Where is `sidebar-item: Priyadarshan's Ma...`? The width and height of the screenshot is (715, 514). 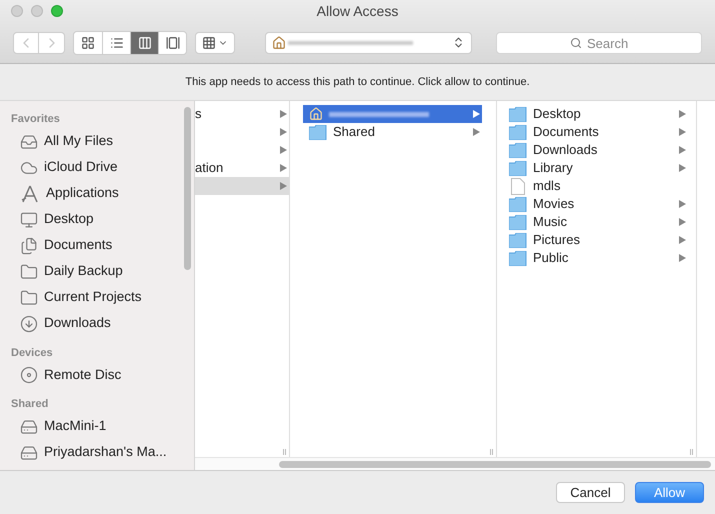
sidebar-item: Priyadarshan's Ma... is located at coordinates (102, 453).